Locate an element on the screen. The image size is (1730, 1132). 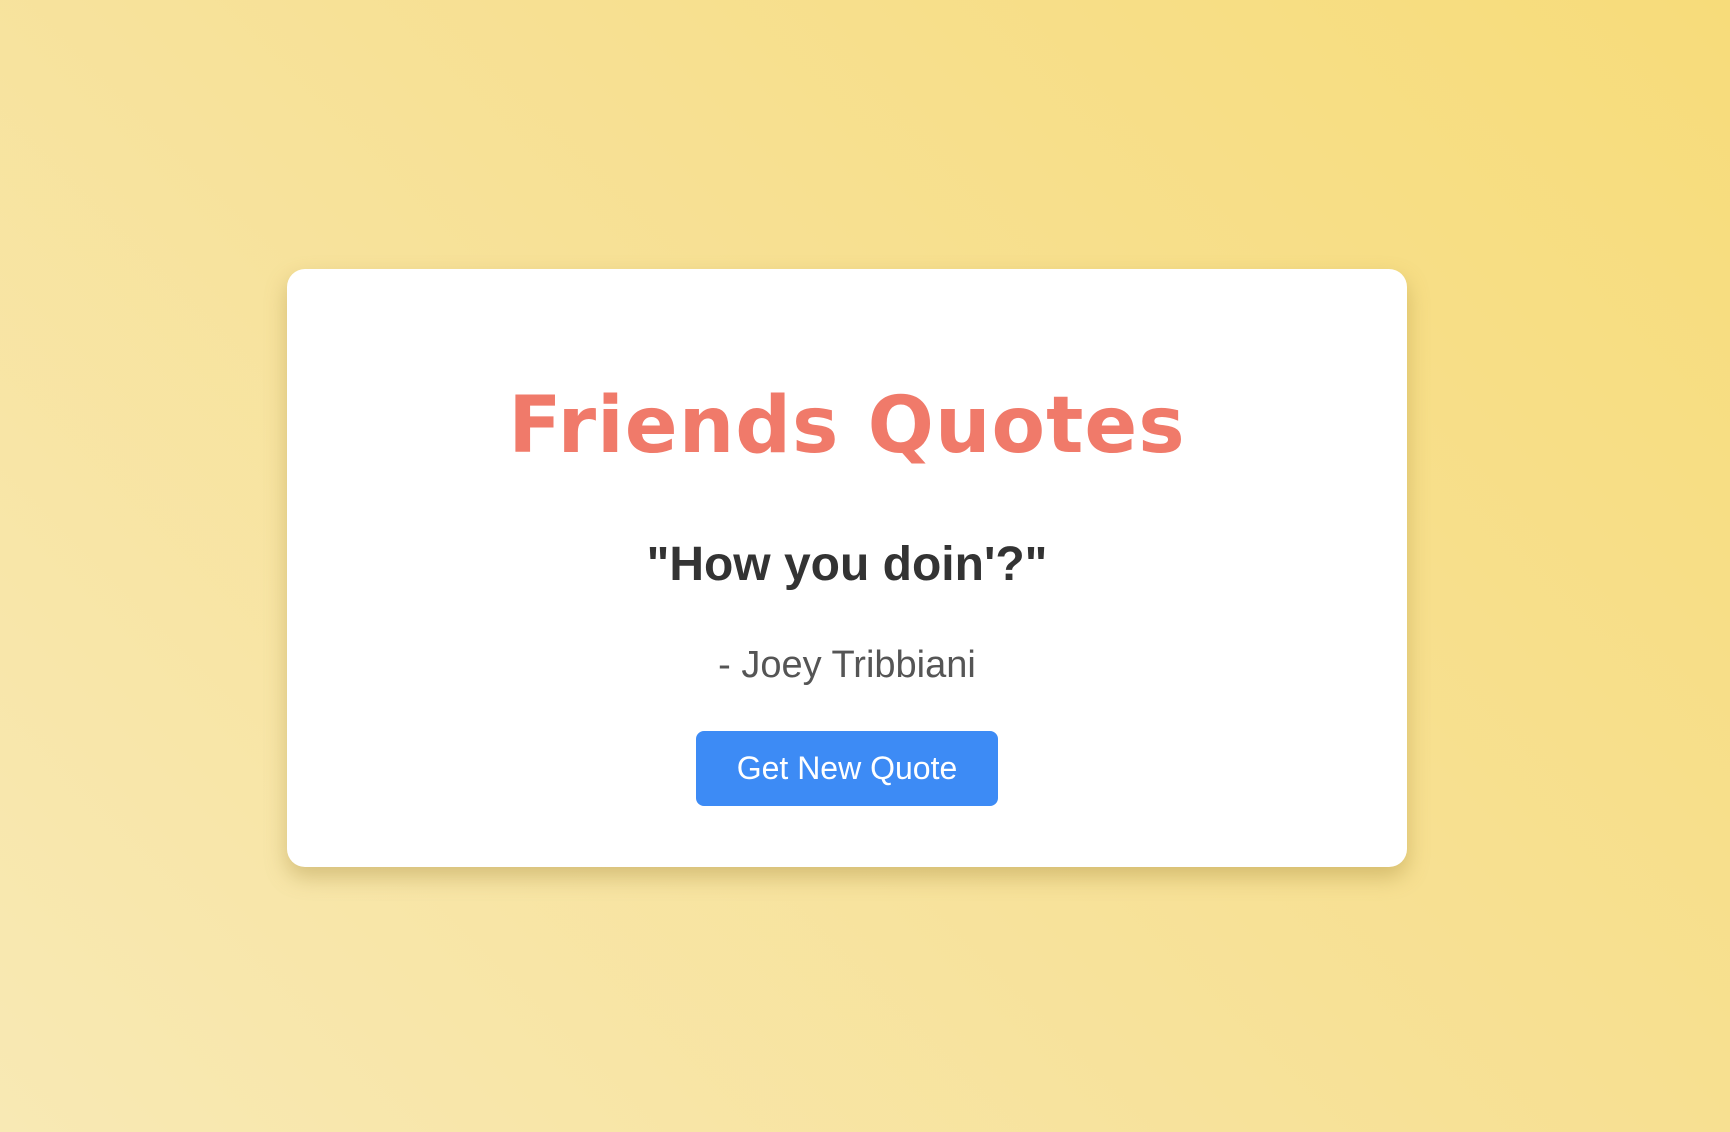
get-new-quote-button: Get New Quote is located at coordinates (847, 768).